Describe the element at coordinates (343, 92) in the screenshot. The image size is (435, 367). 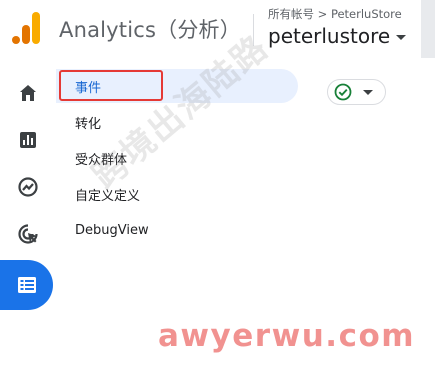
I see `check-circle-icon` at that location.